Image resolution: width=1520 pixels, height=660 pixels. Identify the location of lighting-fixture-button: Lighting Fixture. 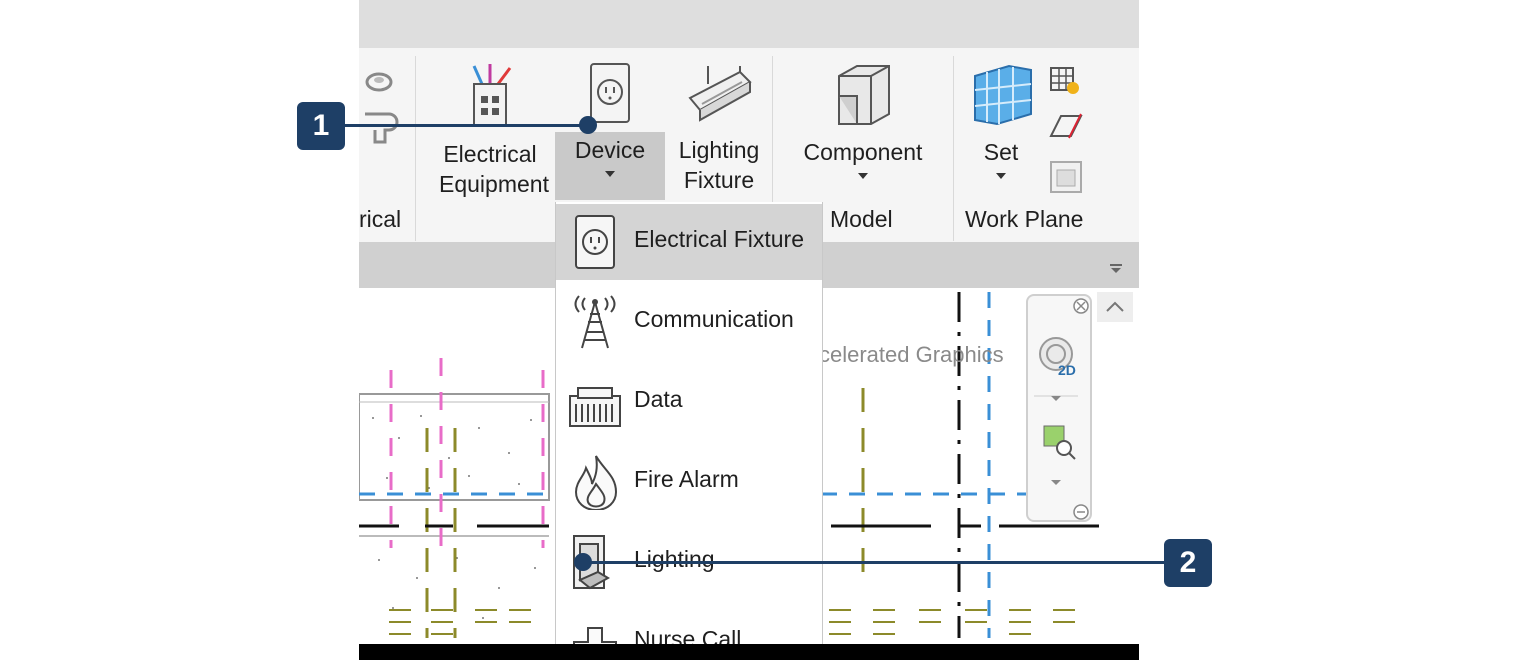
(719, 128).